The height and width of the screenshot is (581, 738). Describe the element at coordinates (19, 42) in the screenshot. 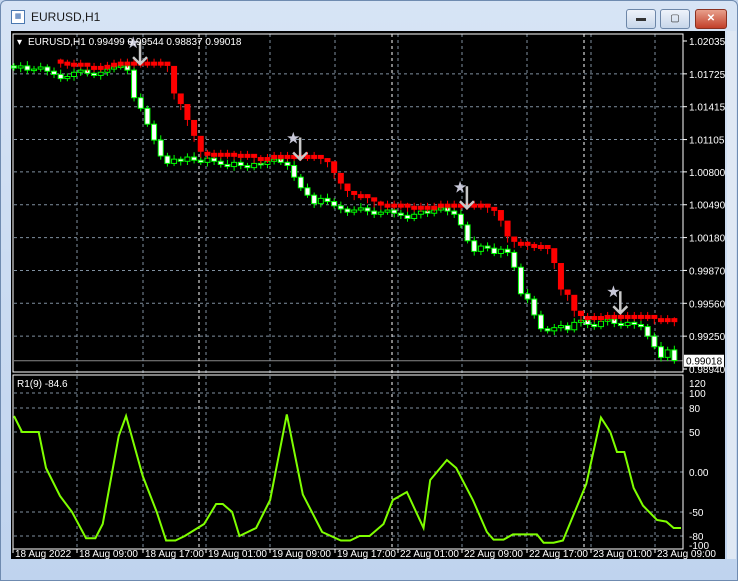

I see `triangle-down-icon: ▾` at that location.